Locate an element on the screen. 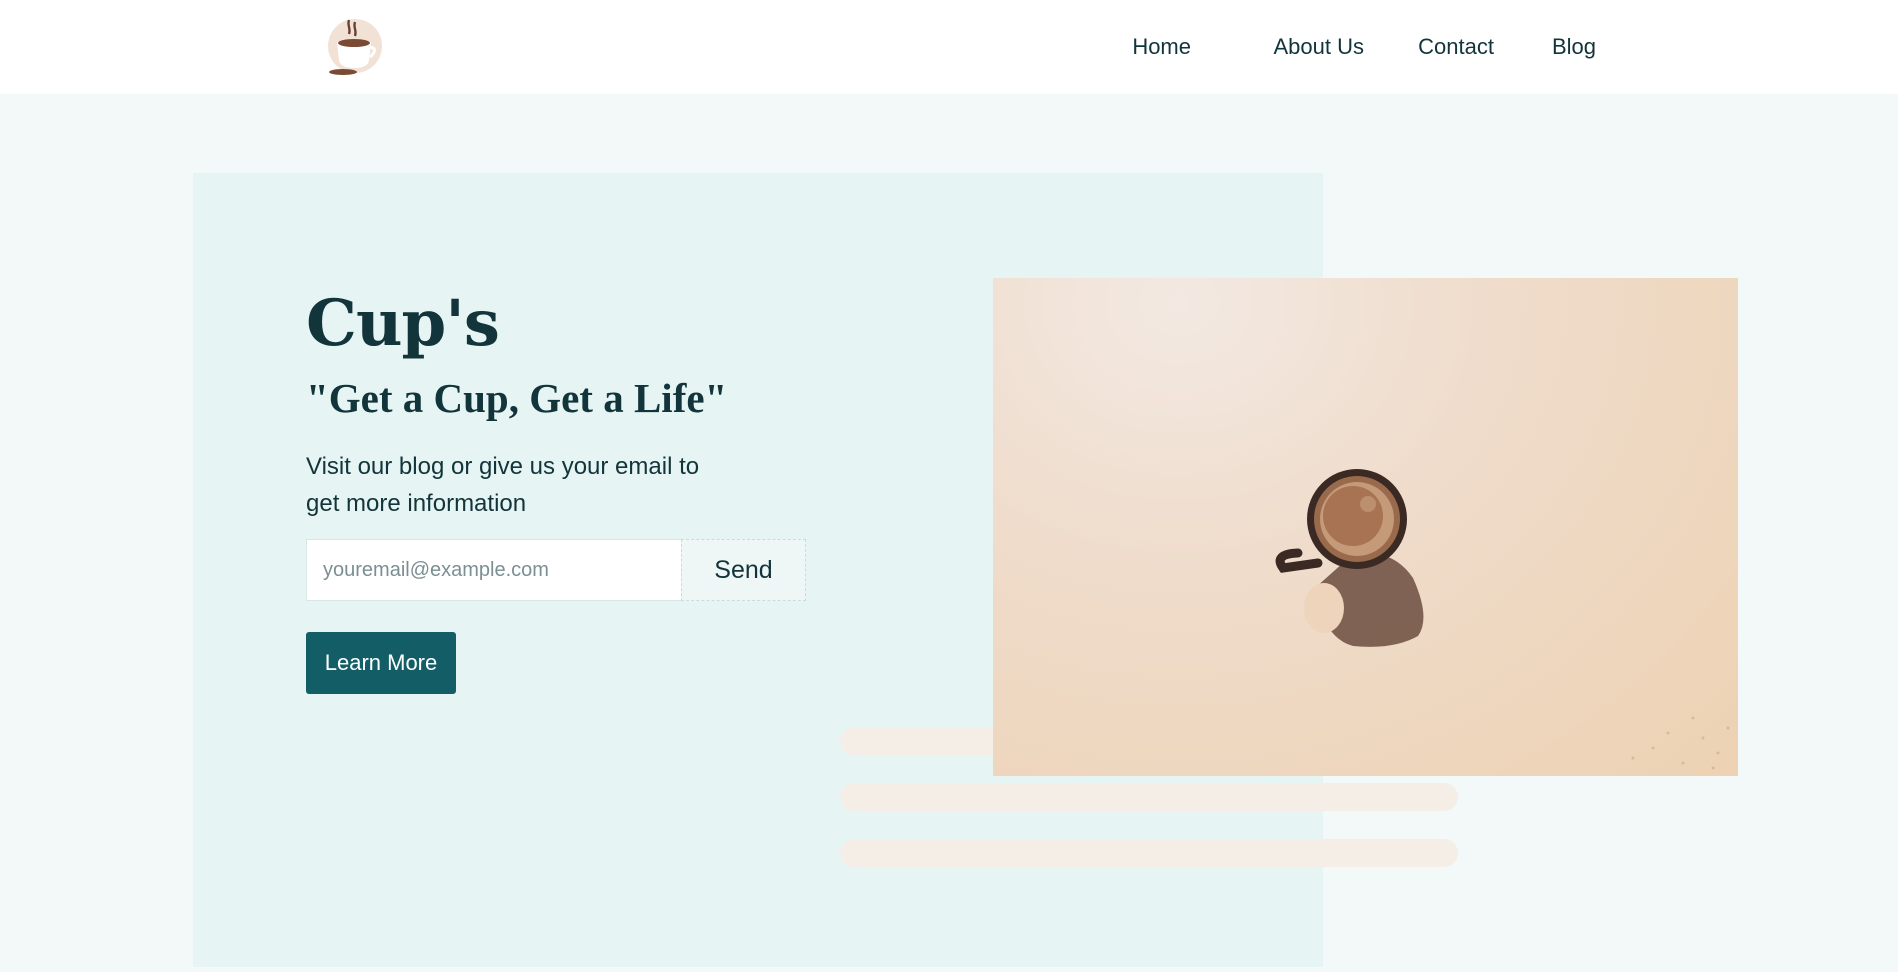  learn-more-button: Learn More is located at coordinates (381, 663).